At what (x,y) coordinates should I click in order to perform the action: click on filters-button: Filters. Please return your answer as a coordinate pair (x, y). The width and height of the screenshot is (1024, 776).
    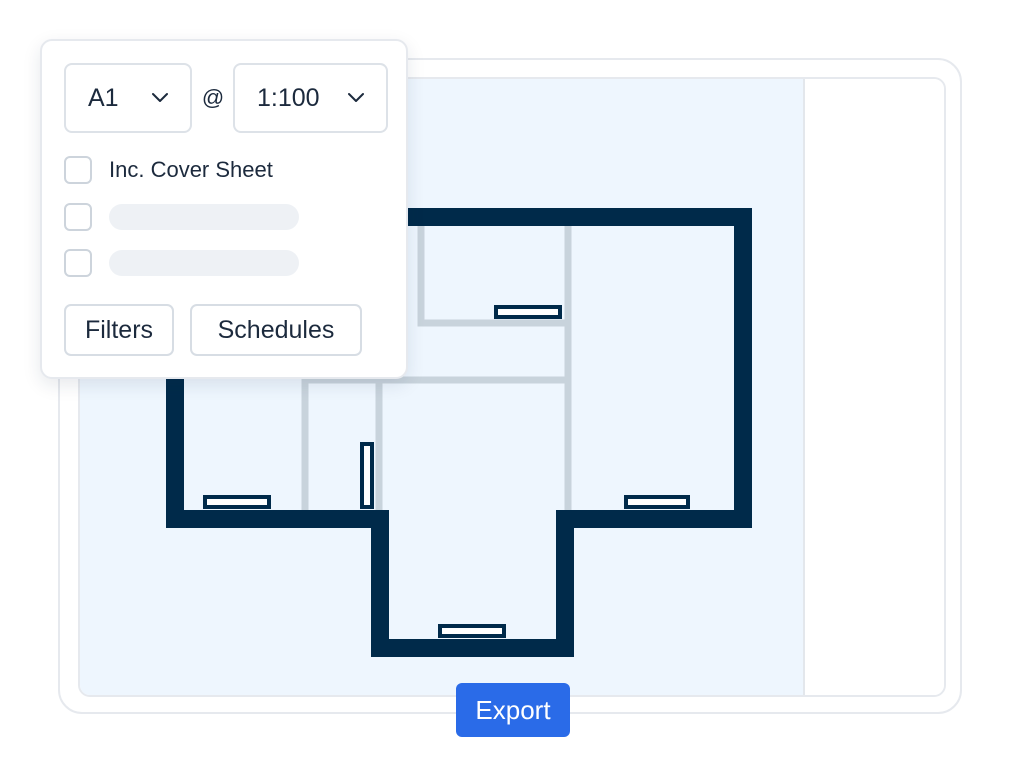
    Looking at the image, I should click on (119, 330).